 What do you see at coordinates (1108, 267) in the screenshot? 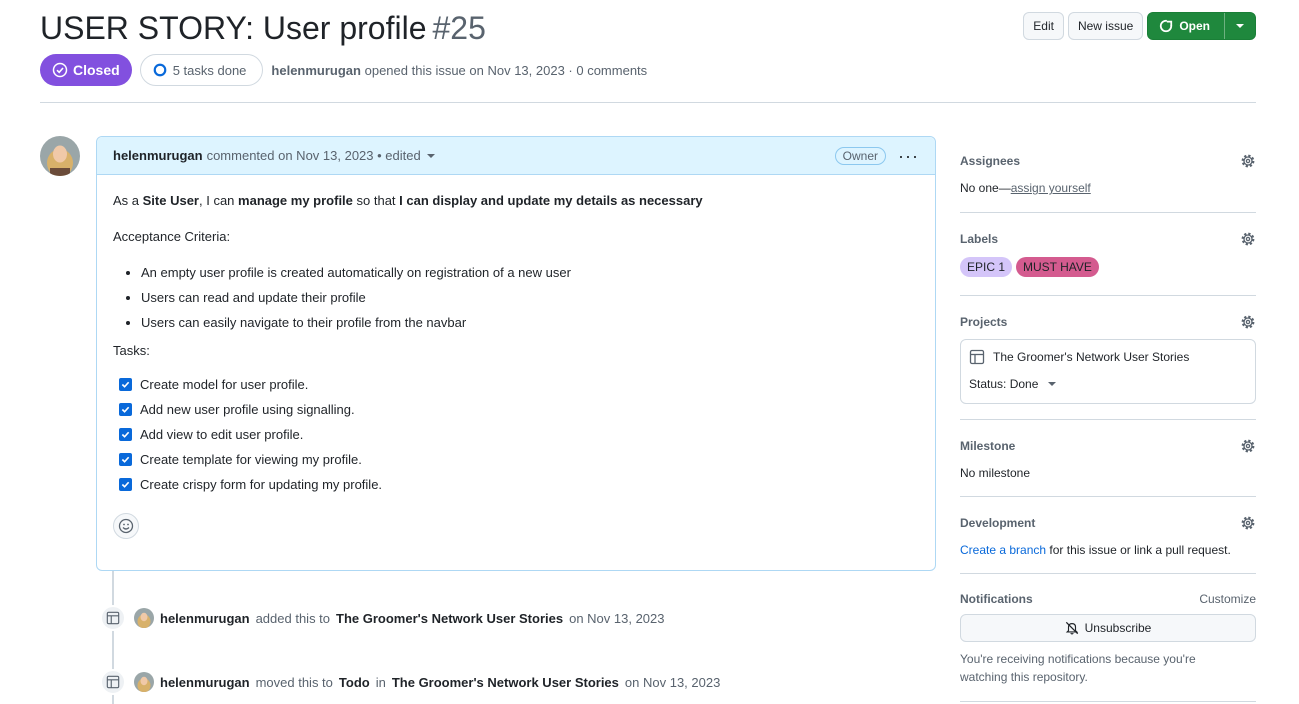
I see `labels-list: EPIC 1 MUST HAVE` at bounding box center [1108, 267].